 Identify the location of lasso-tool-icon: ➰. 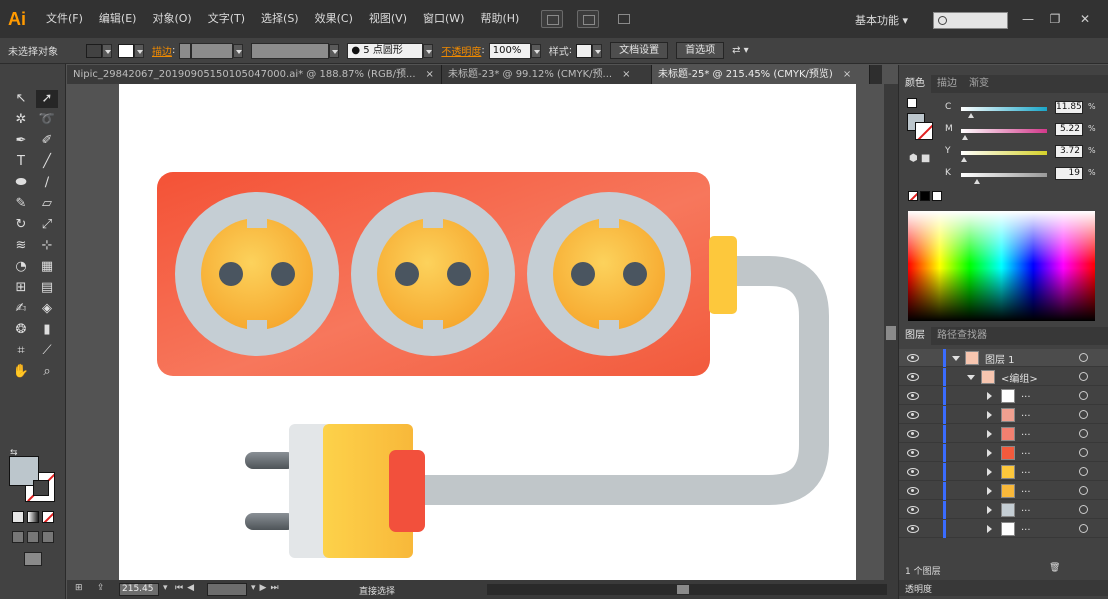
(47, 120).